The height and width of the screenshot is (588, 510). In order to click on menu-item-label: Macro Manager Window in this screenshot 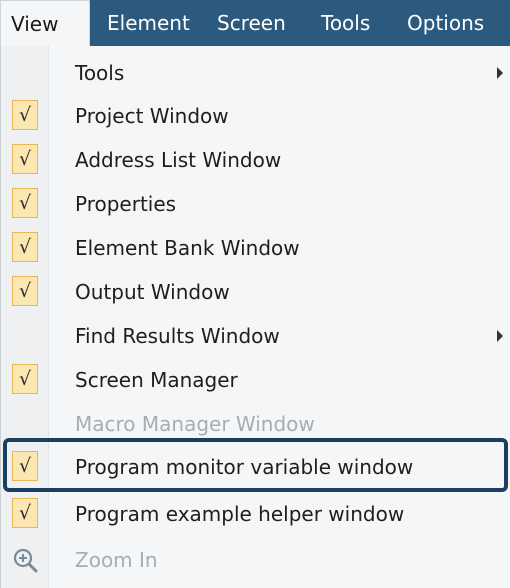, I will do `click(195, 424)`.